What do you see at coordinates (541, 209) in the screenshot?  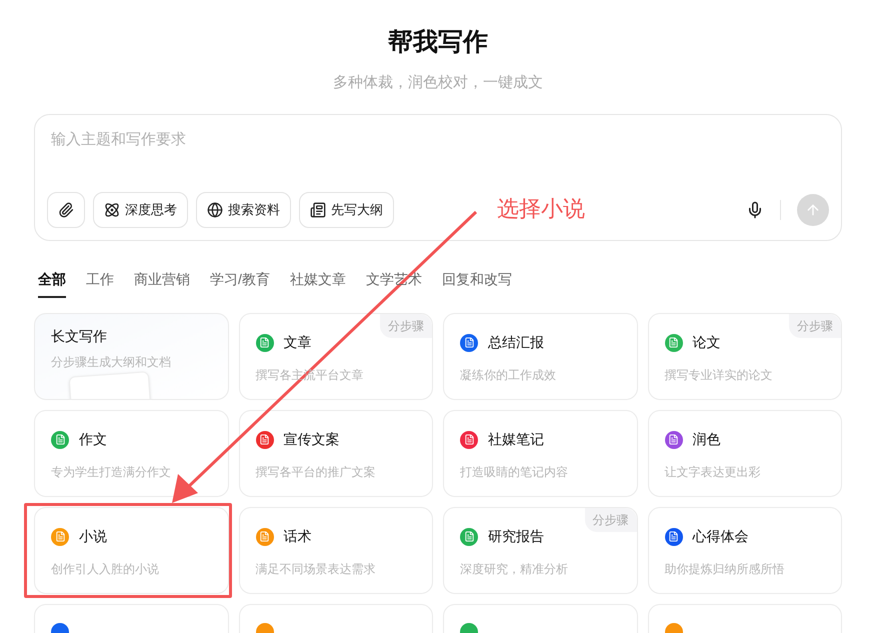 I see `annotation-label: 选择小说` at bounding box center [541, 209].